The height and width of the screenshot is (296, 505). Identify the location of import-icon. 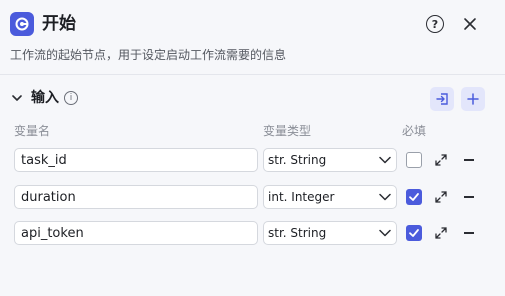
(442, 99).